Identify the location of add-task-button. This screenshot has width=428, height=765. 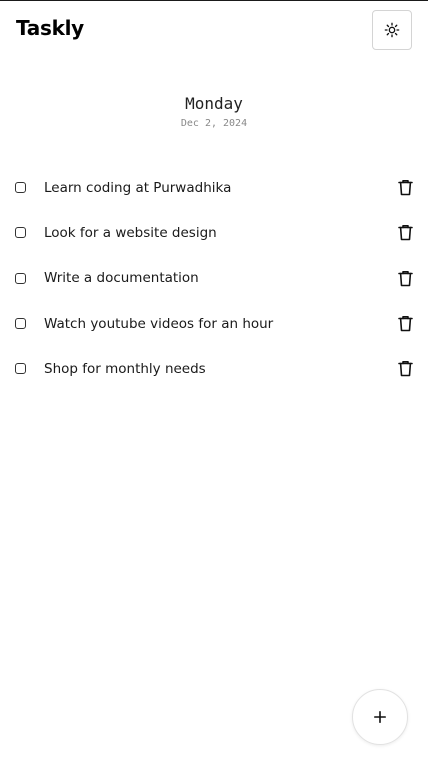
(380, 717).